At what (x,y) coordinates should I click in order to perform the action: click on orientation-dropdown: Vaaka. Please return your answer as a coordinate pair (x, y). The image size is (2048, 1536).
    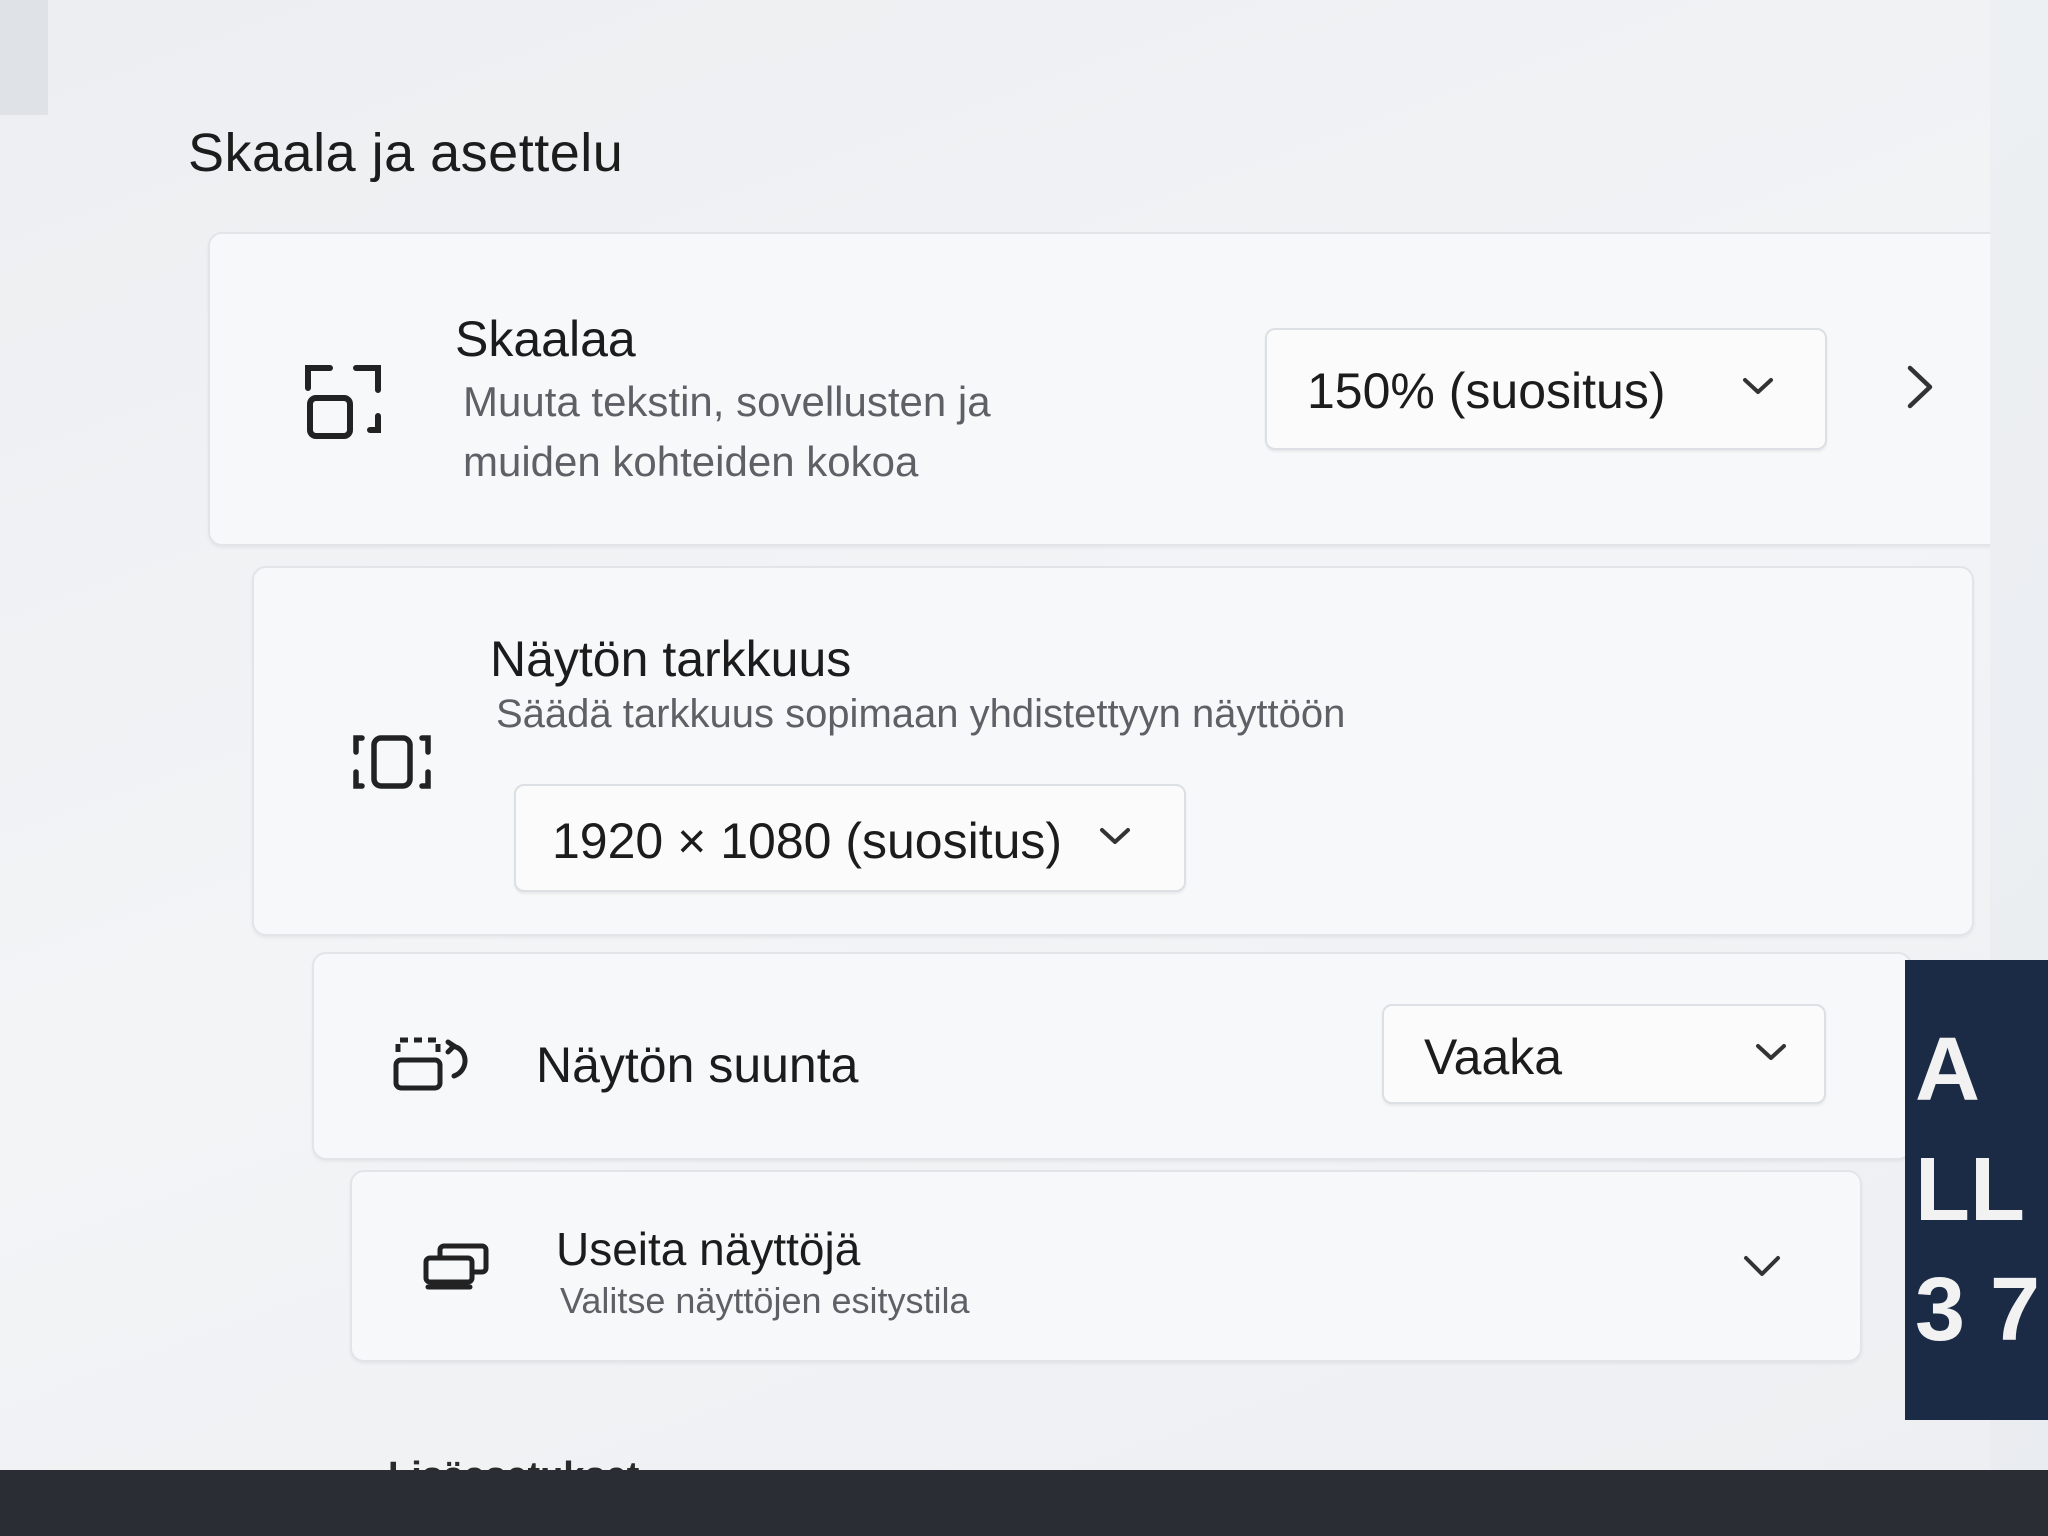
    Looking at the image, I should click on (1604, 1054).